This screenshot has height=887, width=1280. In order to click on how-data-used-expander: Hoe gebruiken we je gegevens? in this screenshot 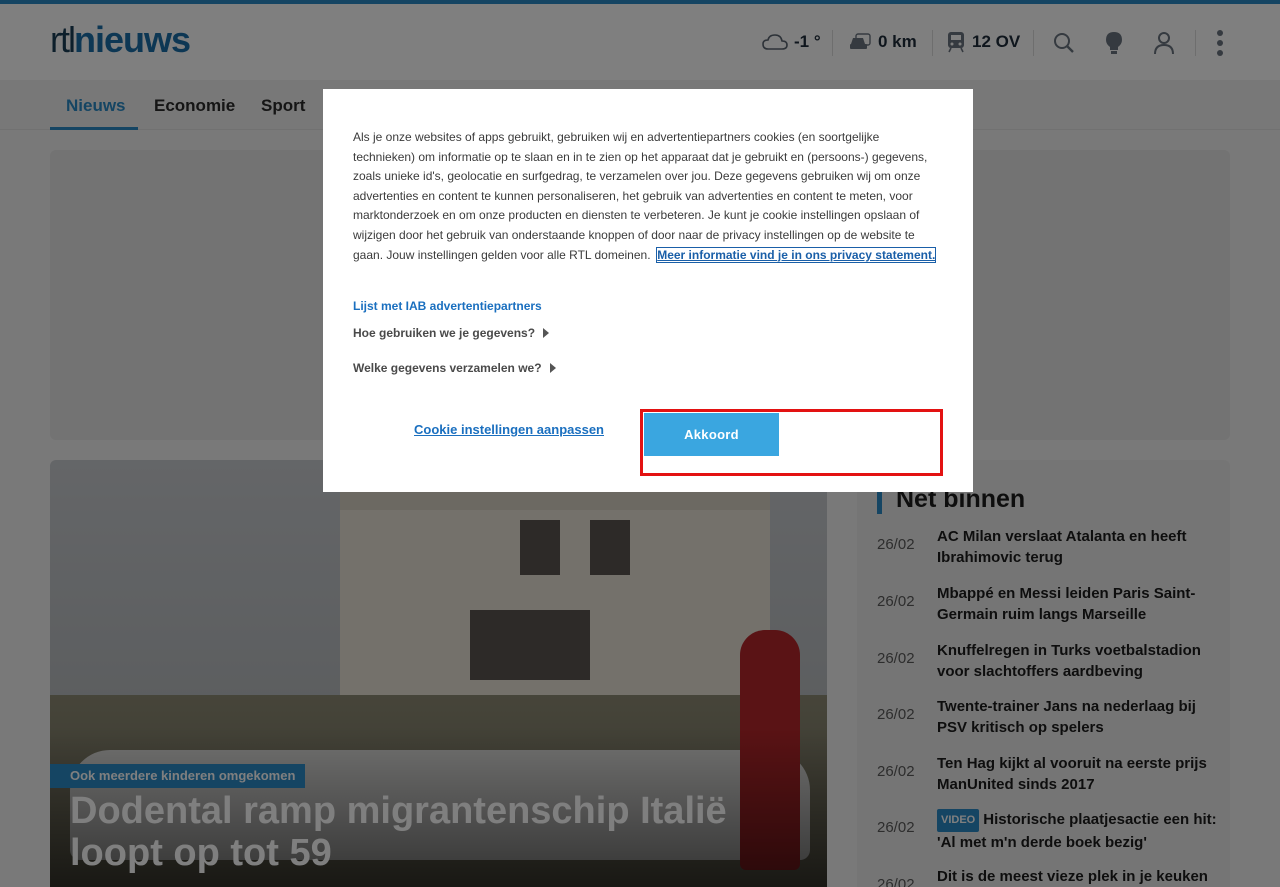, I will do `click(451, 333)`.